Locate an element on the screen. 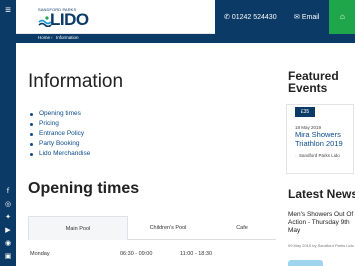 The image size is (355, 266). twitter-icon: ✦ is located at coordinates (8, 217).